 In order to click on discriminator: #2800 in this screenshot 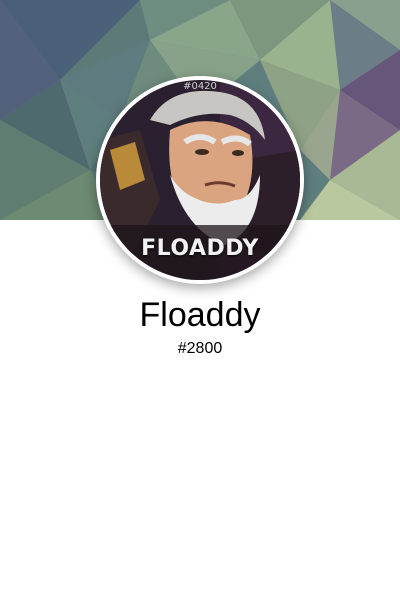, I will do `click(200, 348)`.